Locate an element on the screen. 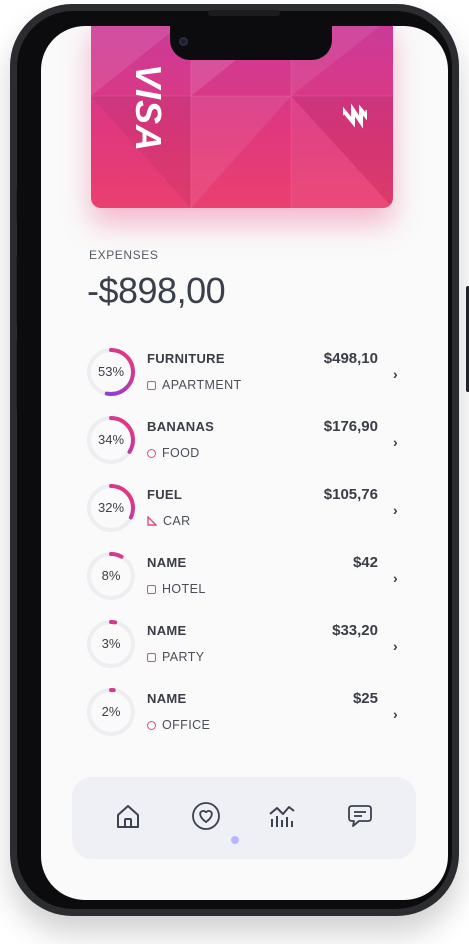 Image resolution: width=469 pixels, height=944 pixels. percent-label: 2% is located at coordinates (111, 711).